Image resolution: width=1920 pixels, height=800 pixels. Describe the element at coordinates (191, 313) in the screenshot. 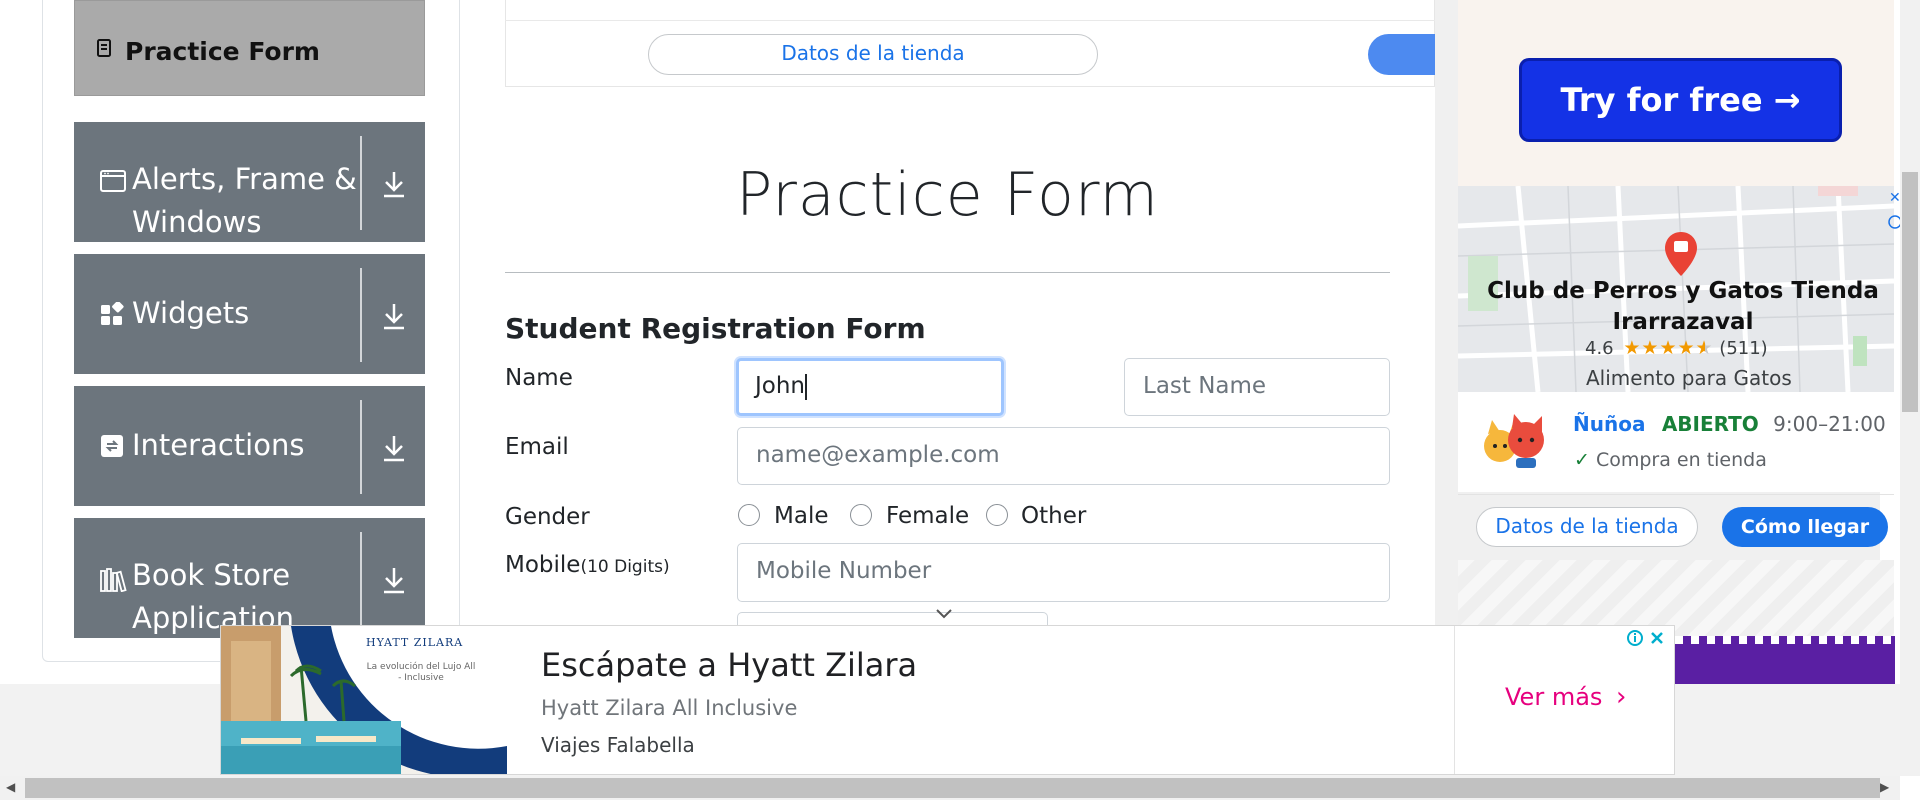

I see `sidebar-item-label: Widgets` at that location.